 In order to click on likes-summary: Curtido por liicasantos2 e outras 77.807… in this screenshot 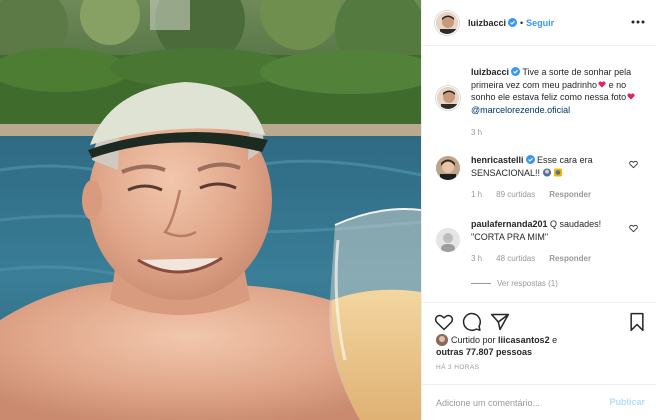, I will do `click(543, 346)`.